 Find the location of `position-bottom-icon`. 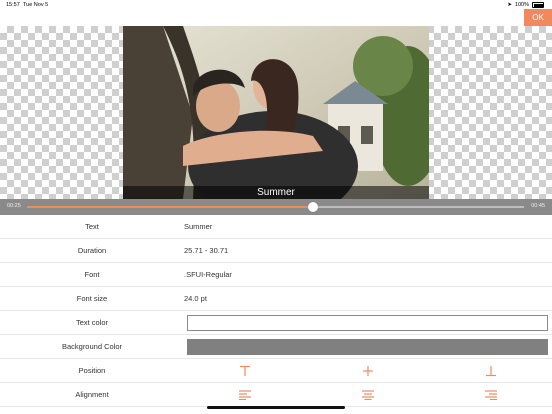

position-bottom-icon is located at coordinates (491, 371).